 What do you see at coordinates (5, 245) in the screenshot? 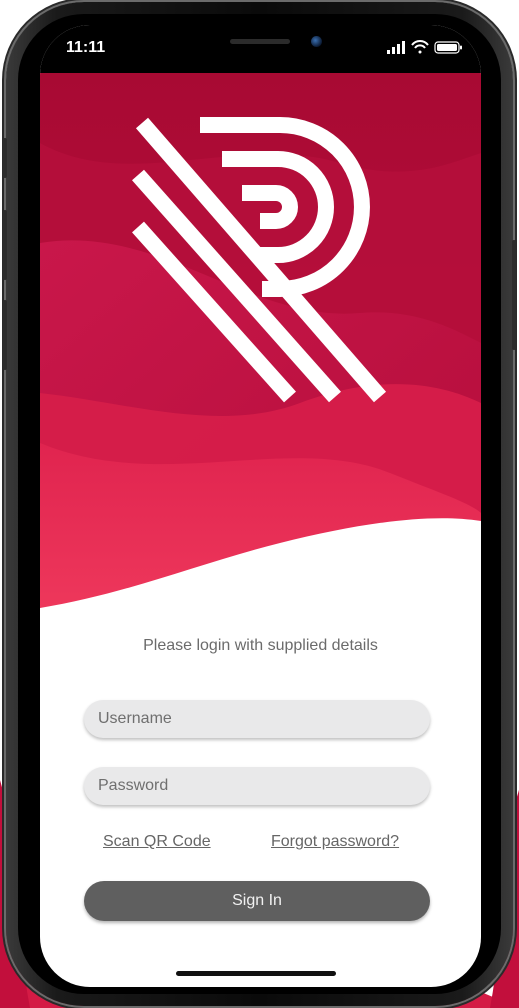
I see `volume-up-button` at bounding box center [5, 245].